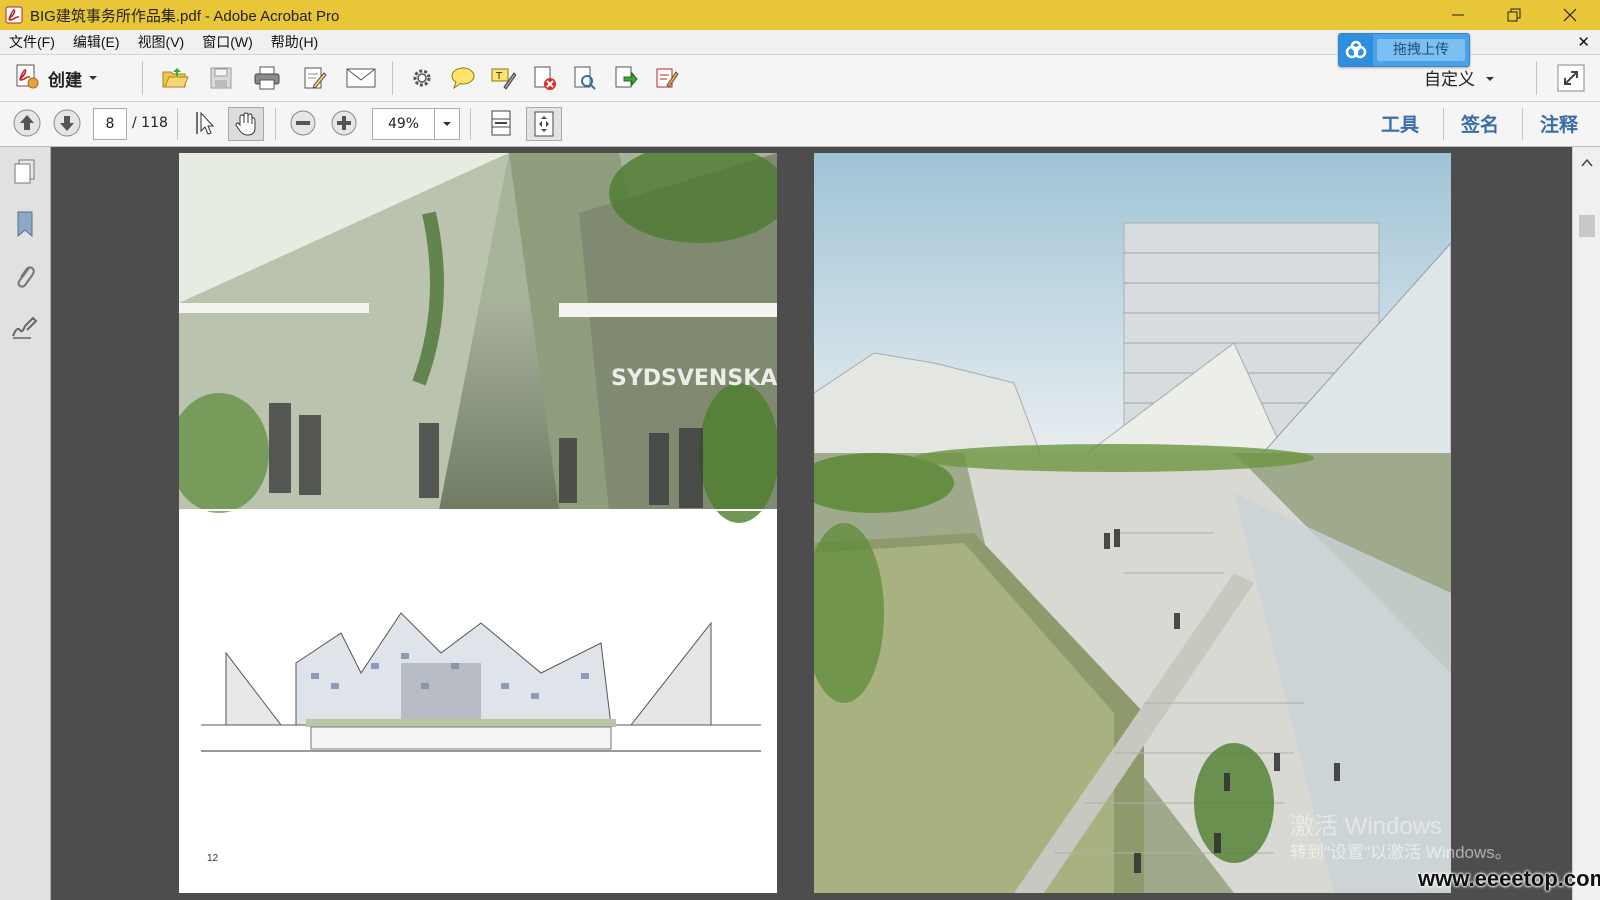  I want to click on title-bar: BIG建筑事务所作品集.pdf - Adobe Acrobat Pro, so click(800, 15).